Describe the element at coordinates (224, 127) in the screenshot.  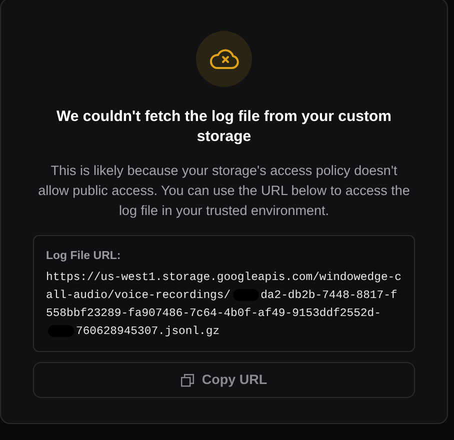
I see `dialog-title: We couldn't fetch the log file from your custom storage` at that location.